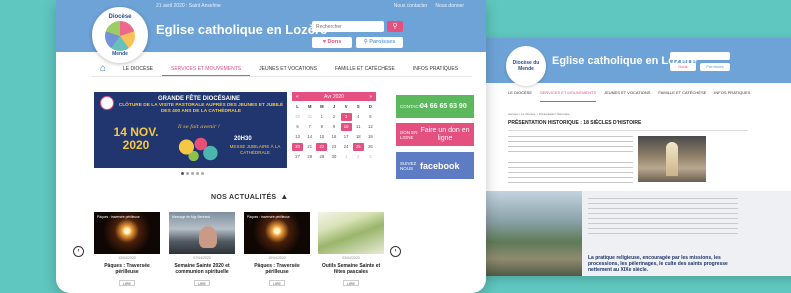 The height and width of the screenshot is (293, 791). I want to click on weekday-label: S, so click(358, 106).